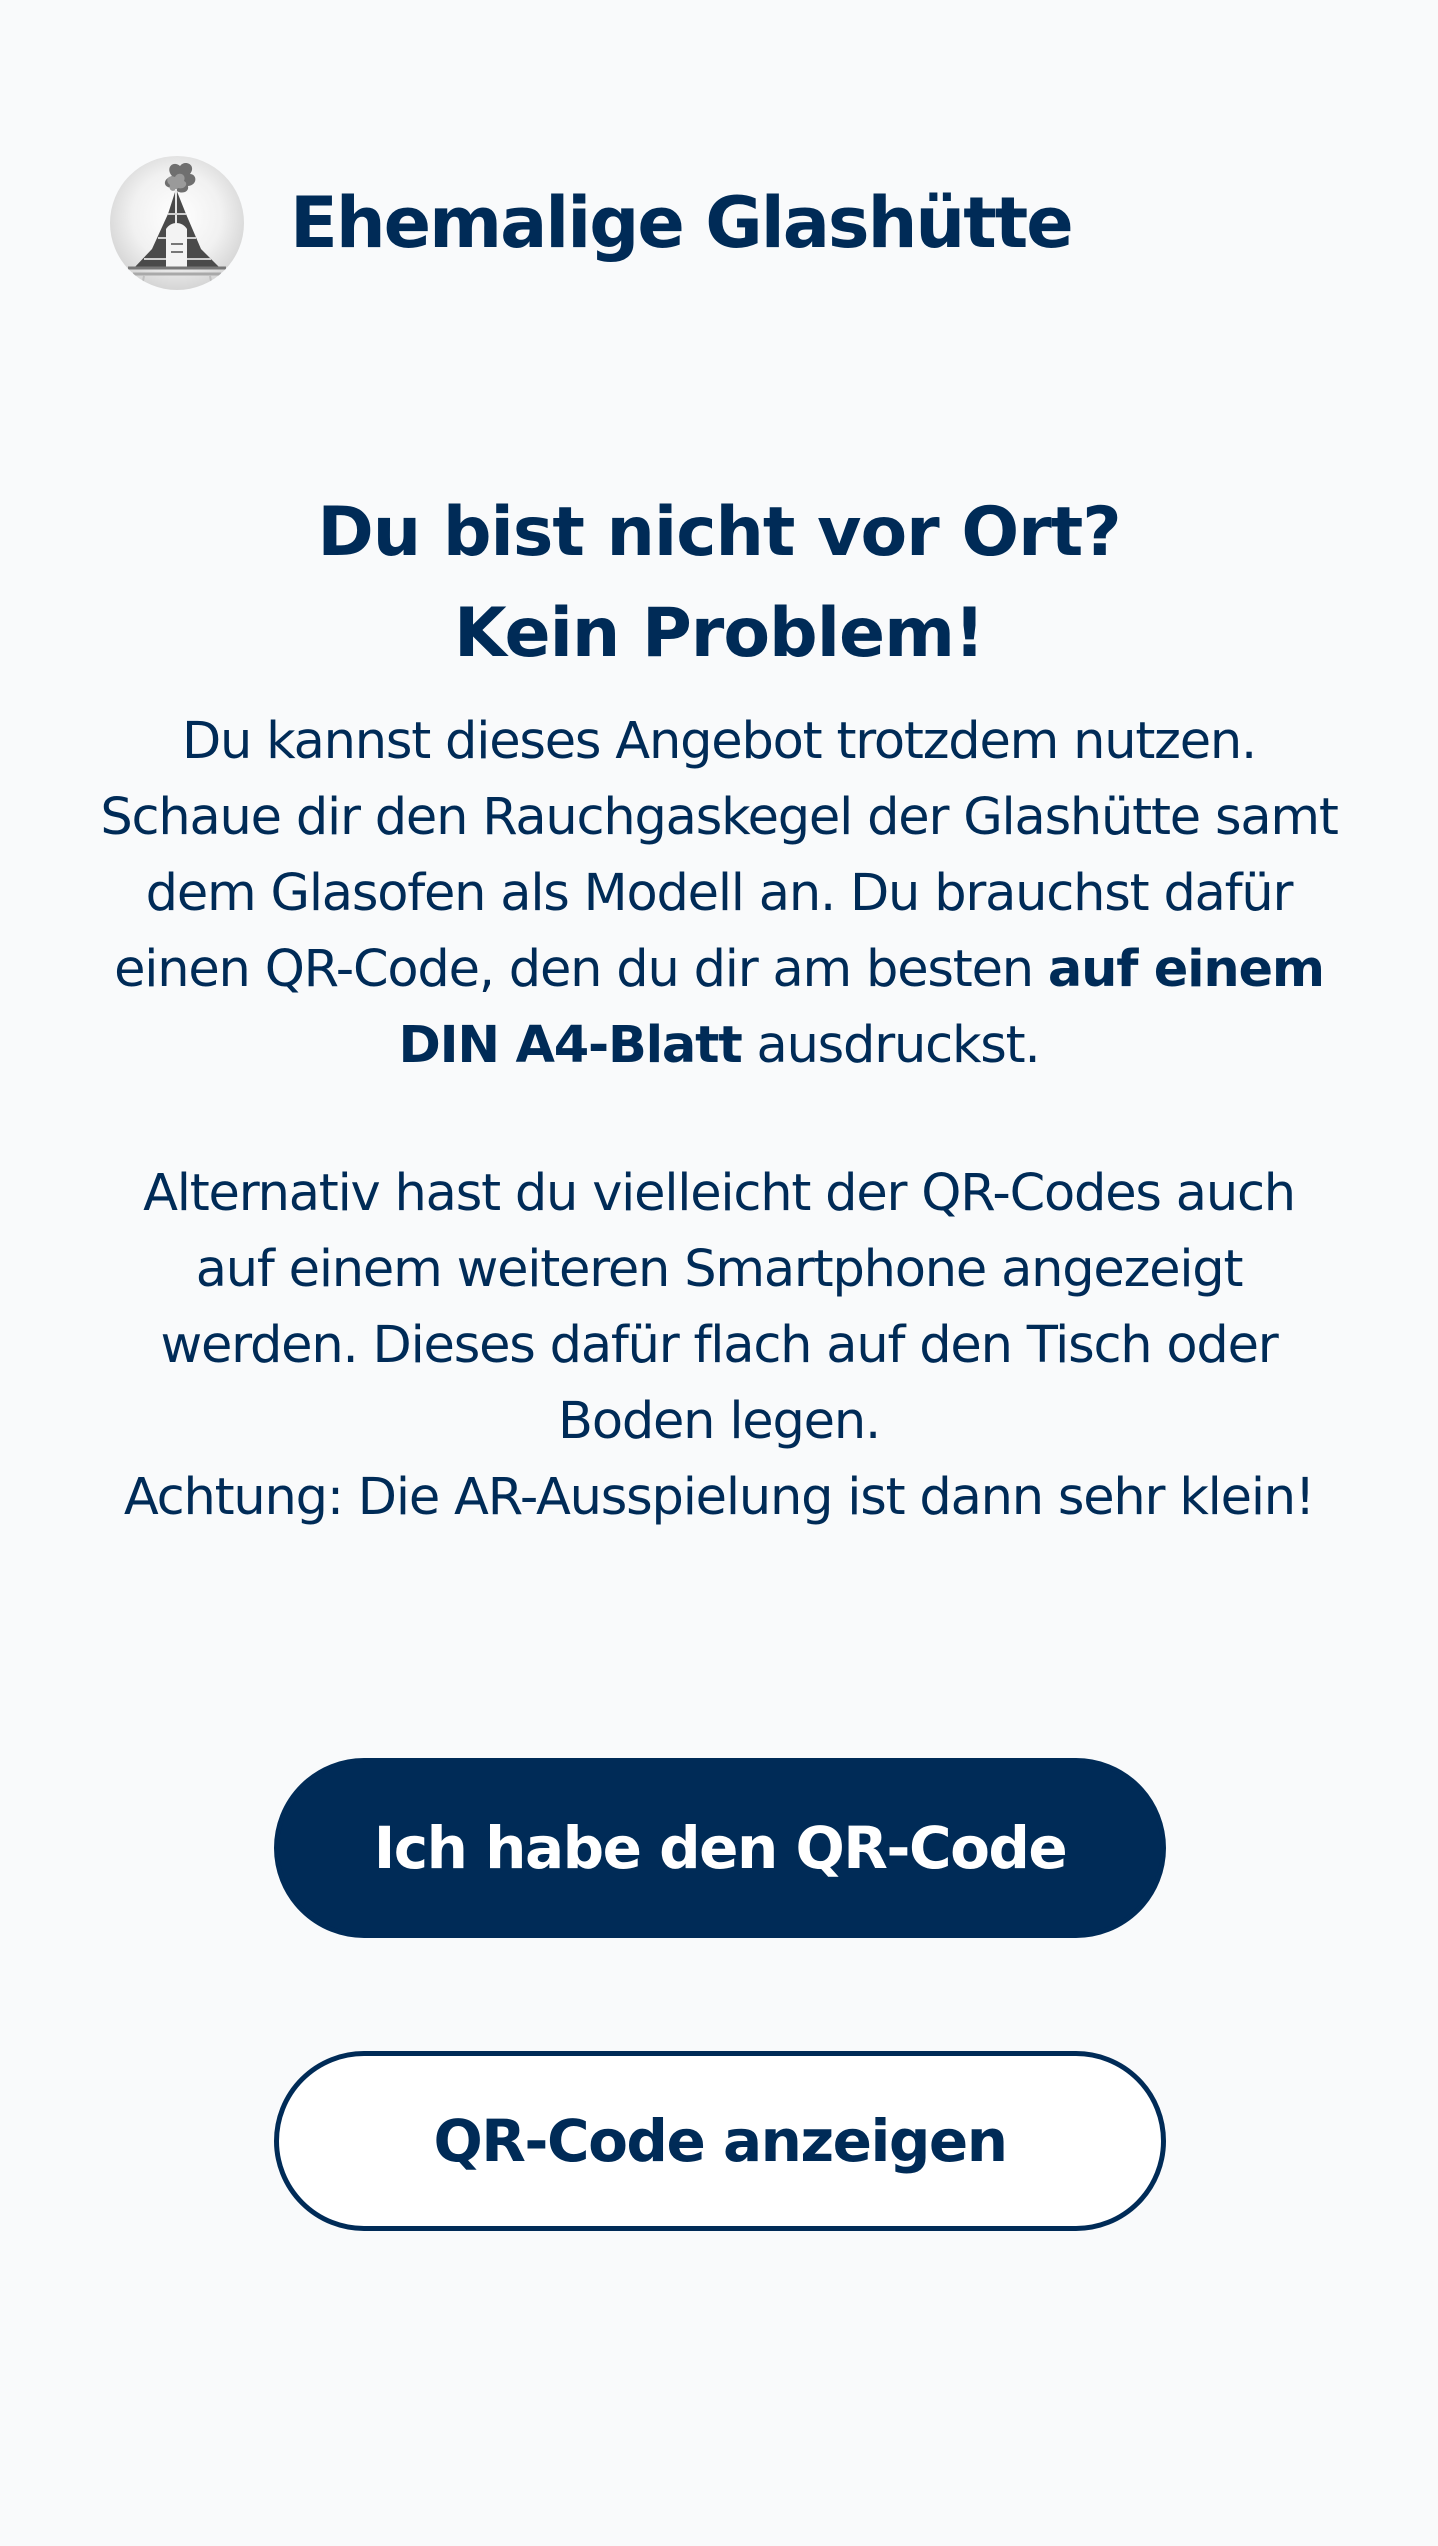  I want to click on glass-furnace-cone-icon, so click(177, 224).